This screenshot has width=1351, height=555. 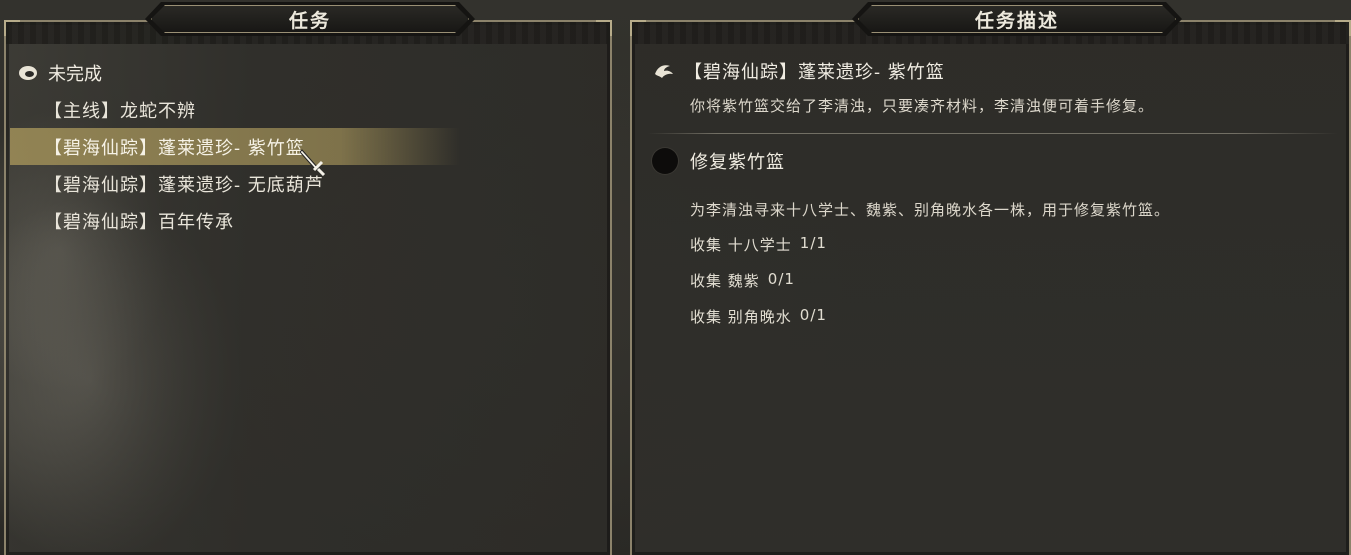 I want to click on task-title: 修复紫竹篮, so click(x=718, y=161).